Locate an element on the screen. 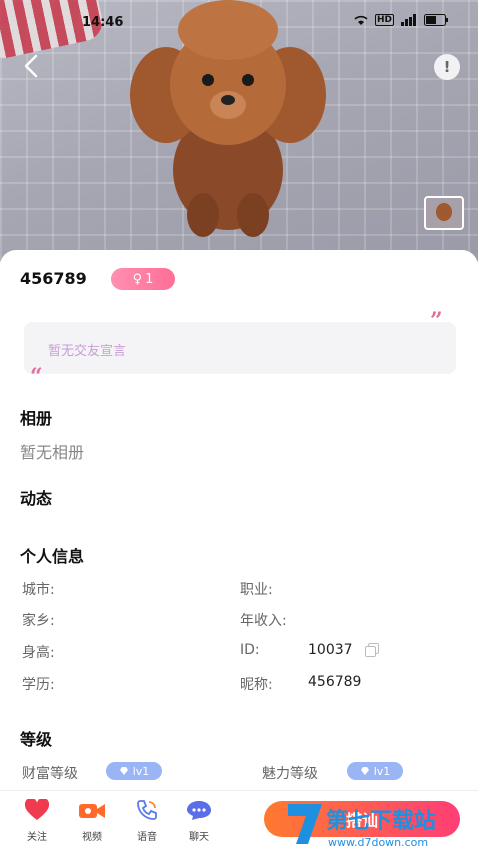 Image resolution: width=478 pixels, height=851 pixels. city-label: 城市: is located at coordinates (38, 590).